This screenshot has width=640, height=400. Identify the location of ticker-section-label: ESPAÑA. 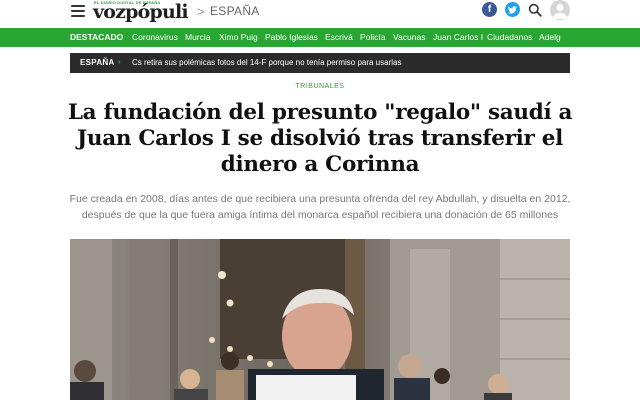
(97, 62).